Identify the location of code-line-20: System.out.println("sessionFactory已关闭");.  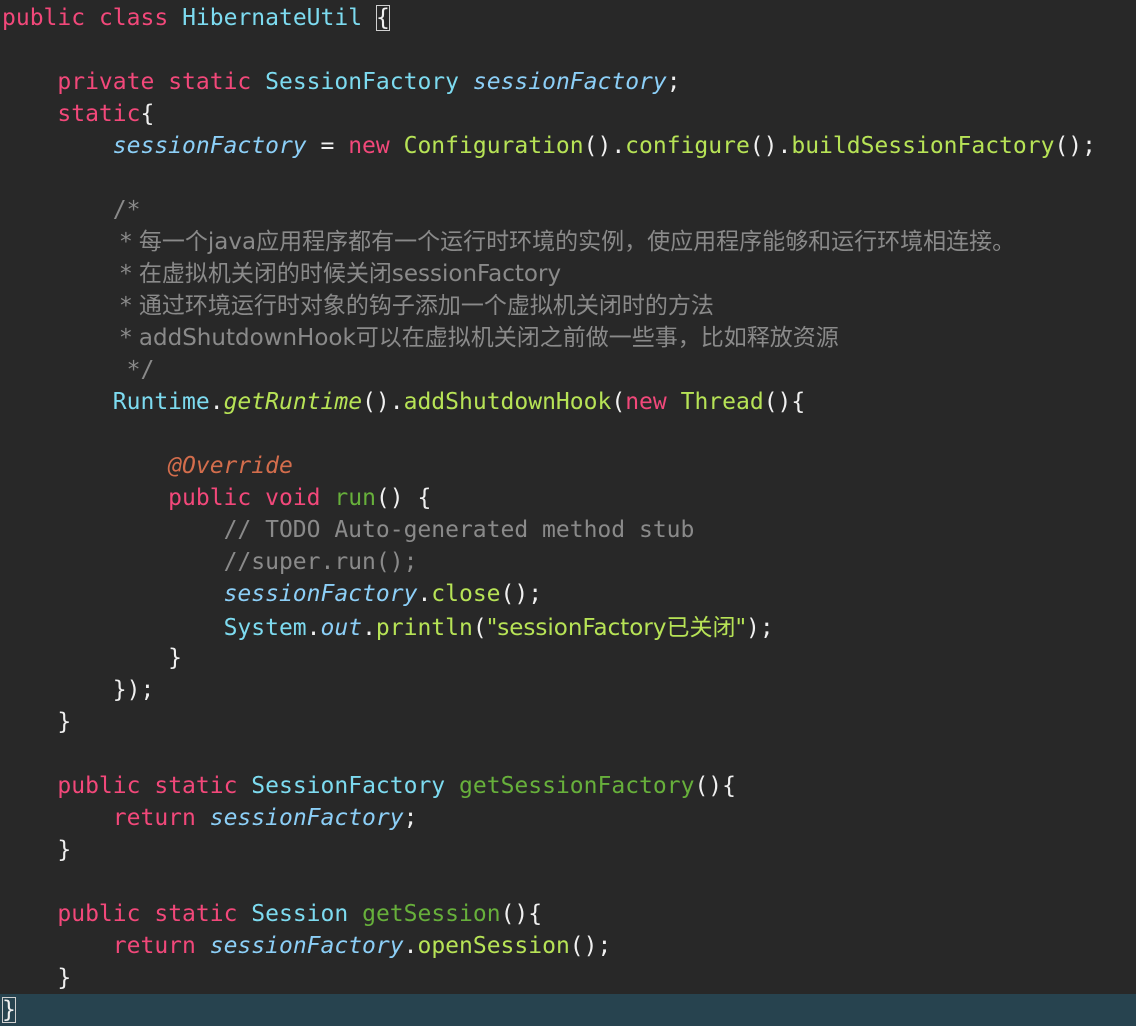
(388, 628).